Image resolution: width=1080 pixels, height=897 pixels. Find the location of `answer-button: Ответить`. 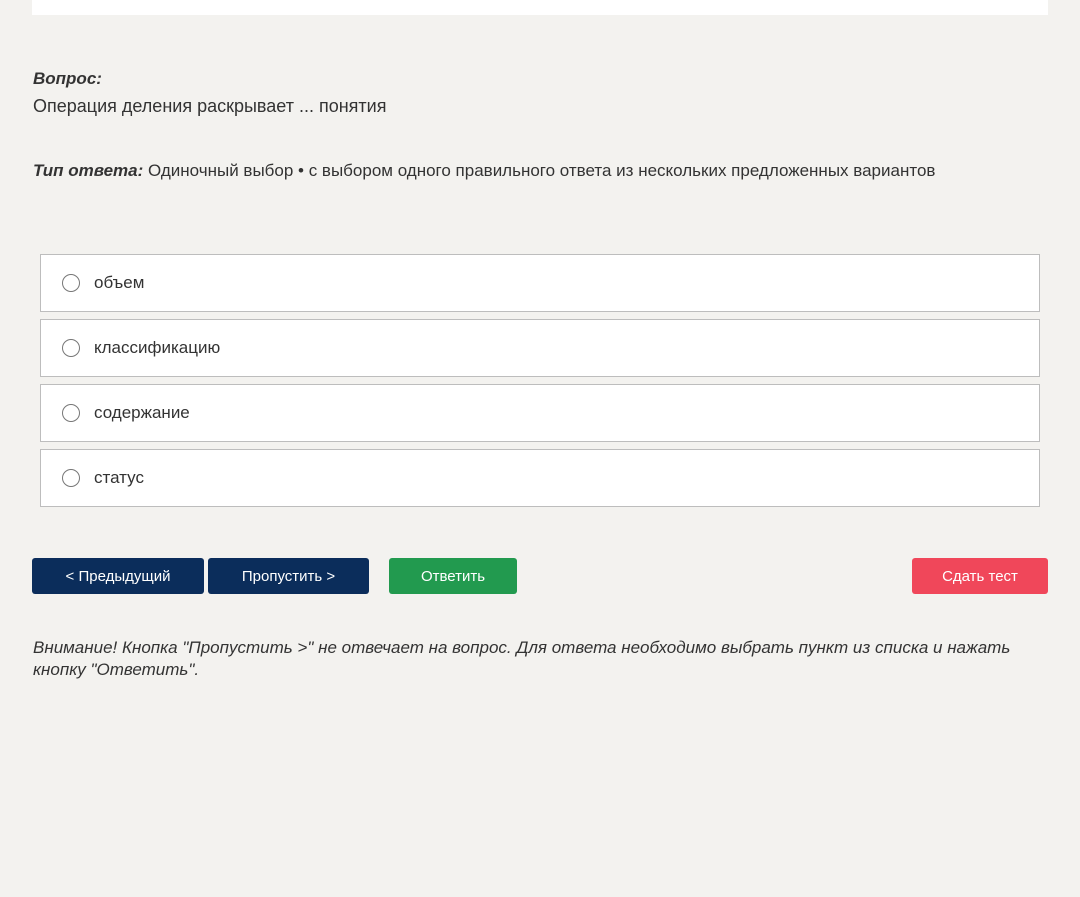

answer-button: Ответить is located at coordinates (453, 576).